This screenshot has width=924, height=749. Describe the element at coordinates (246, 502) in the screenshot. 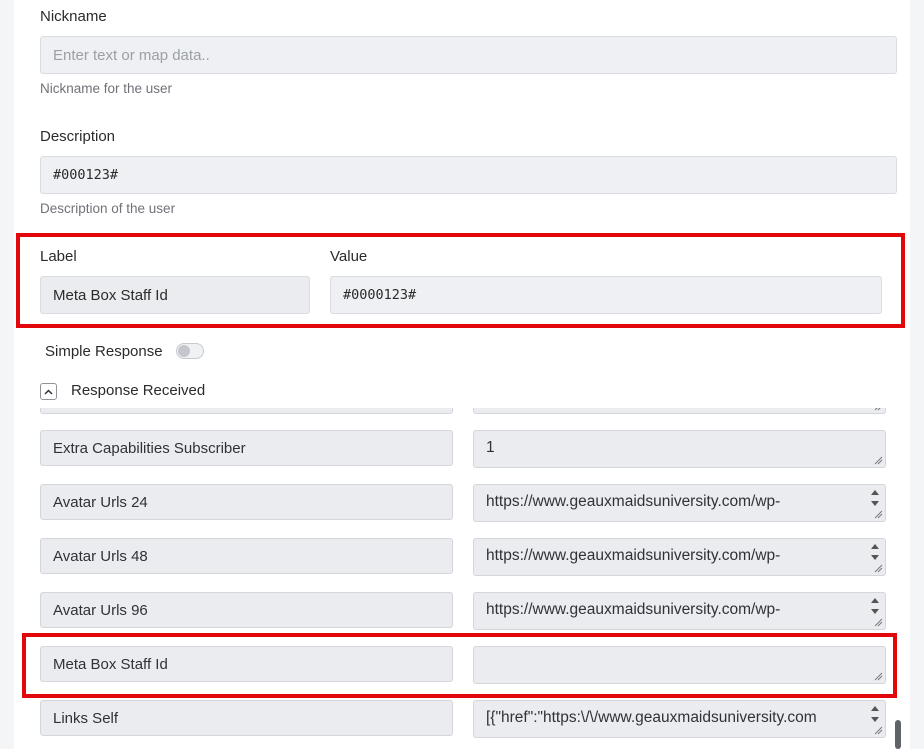

I see `row-label-avatar-24: Avatar Urls 24` at that location.